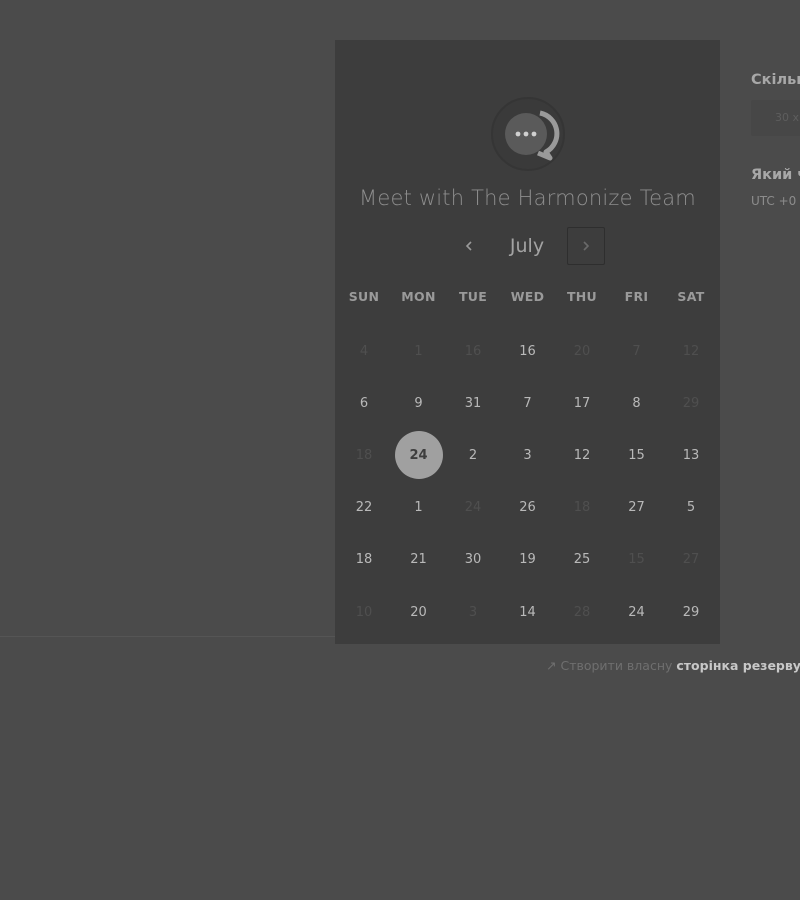 This screenshot has width=800, height=900. I want to click on next-month-button, so click(586, 246).